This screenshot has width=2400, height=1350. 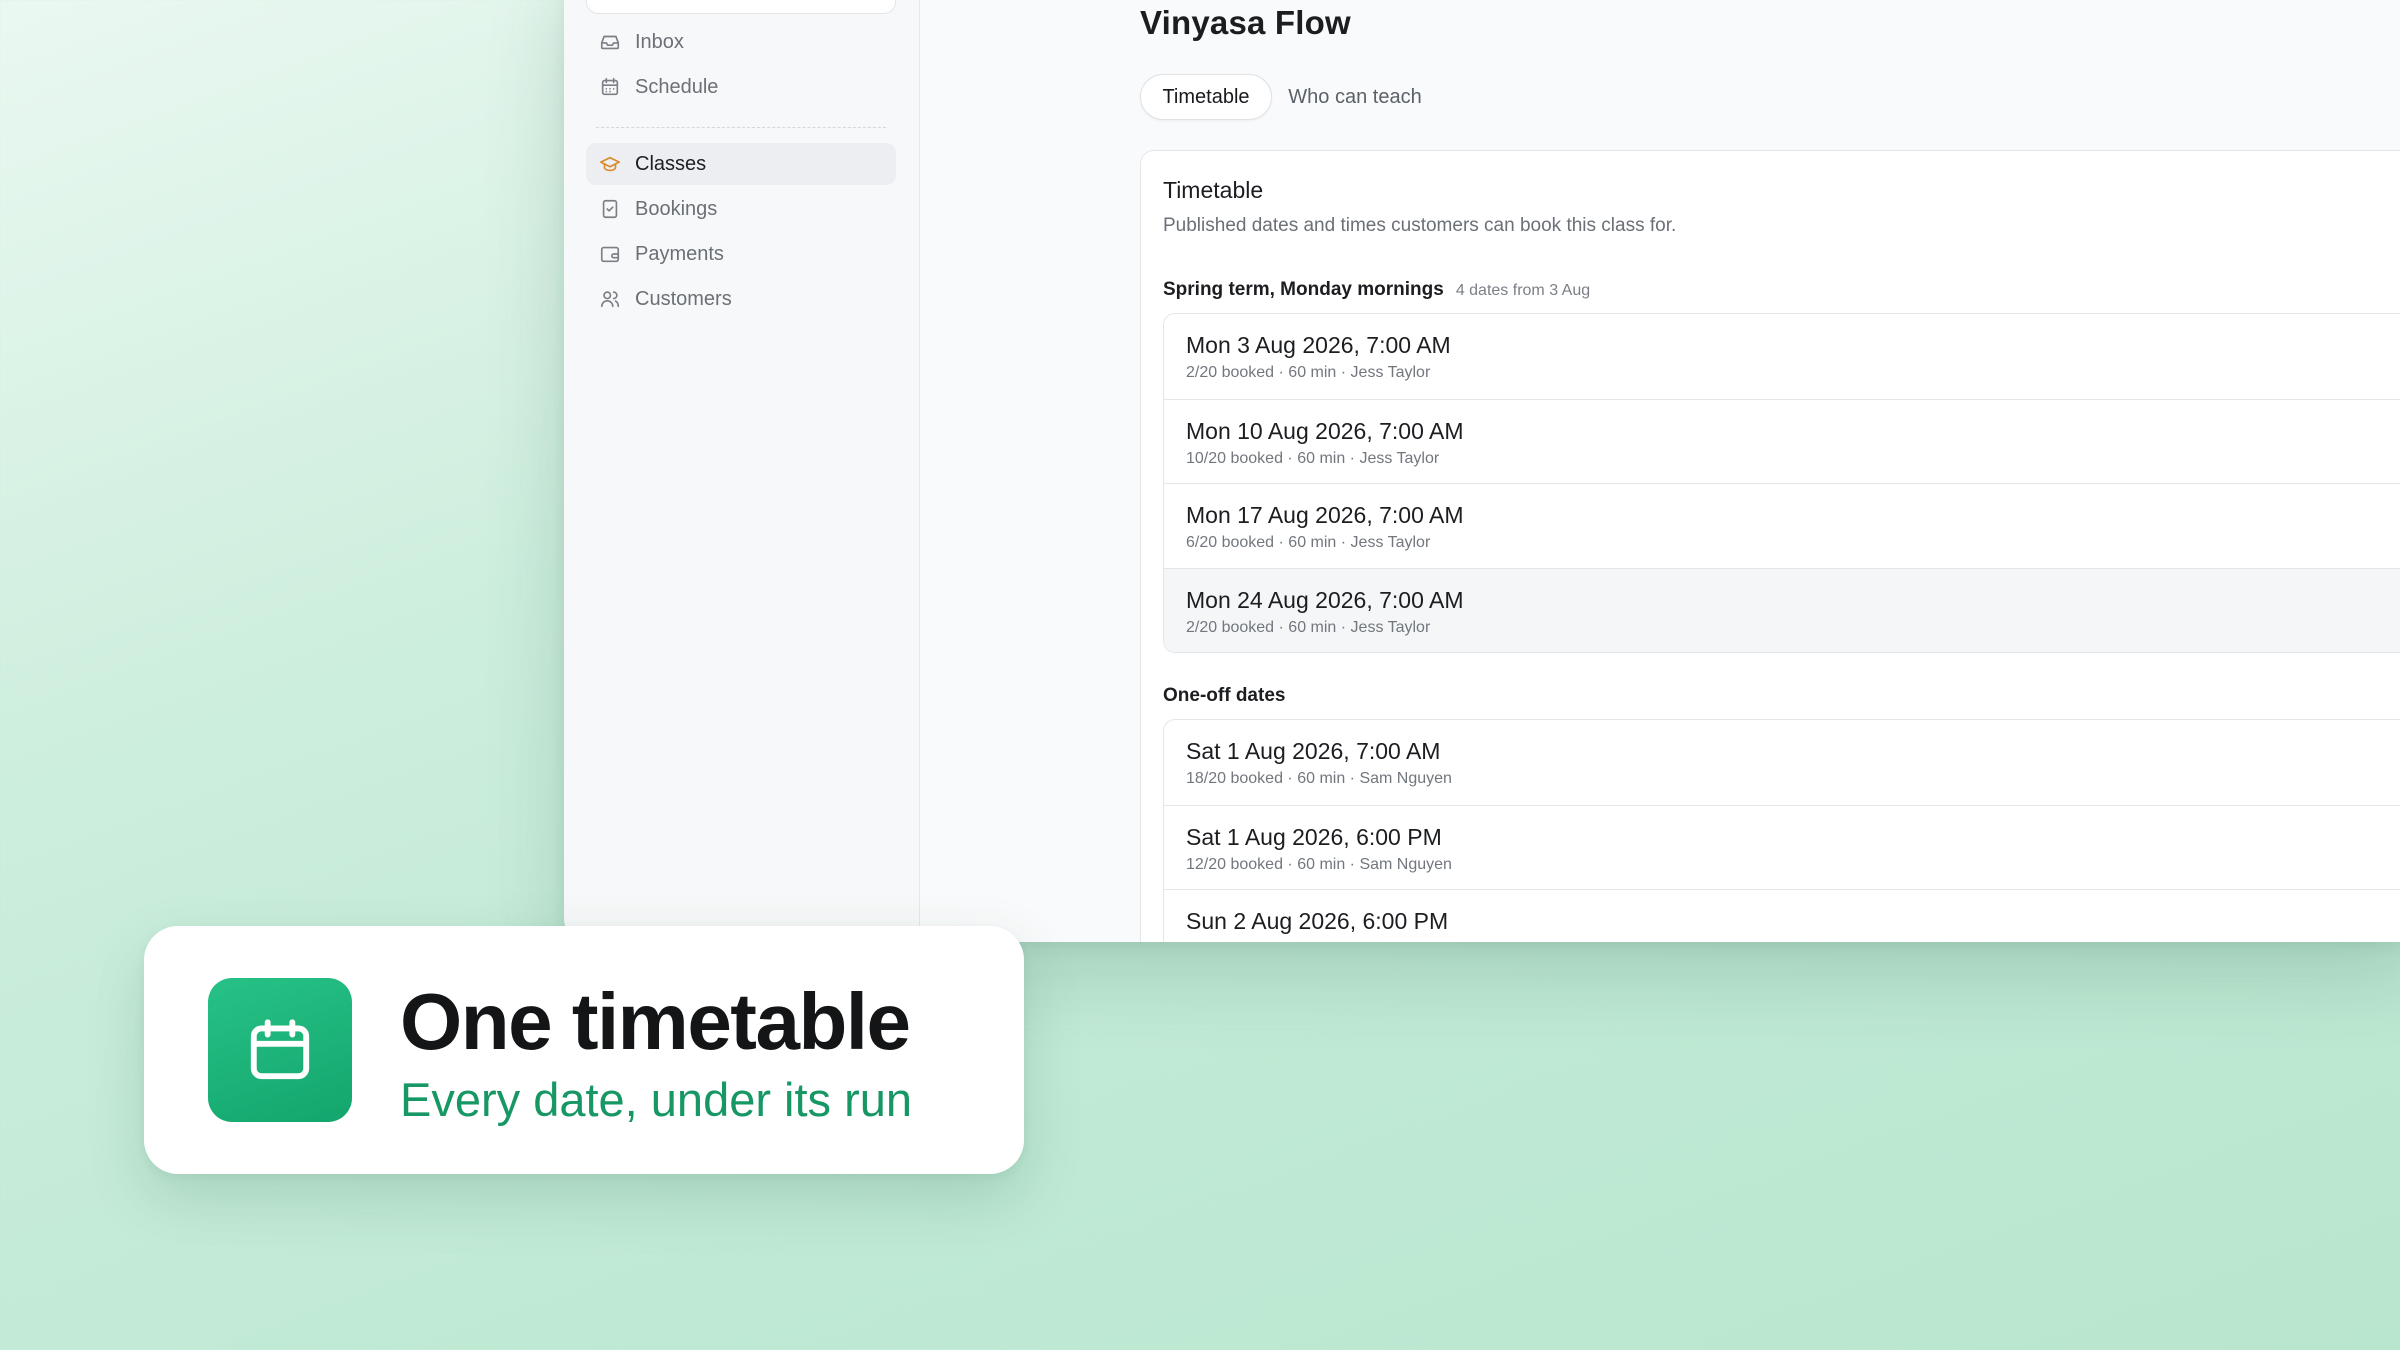 What do you see at coordinates (741, 87) in the screenshot?
I see `sidebar-item-schedule: Schedule` at bounding box center [741, 87].